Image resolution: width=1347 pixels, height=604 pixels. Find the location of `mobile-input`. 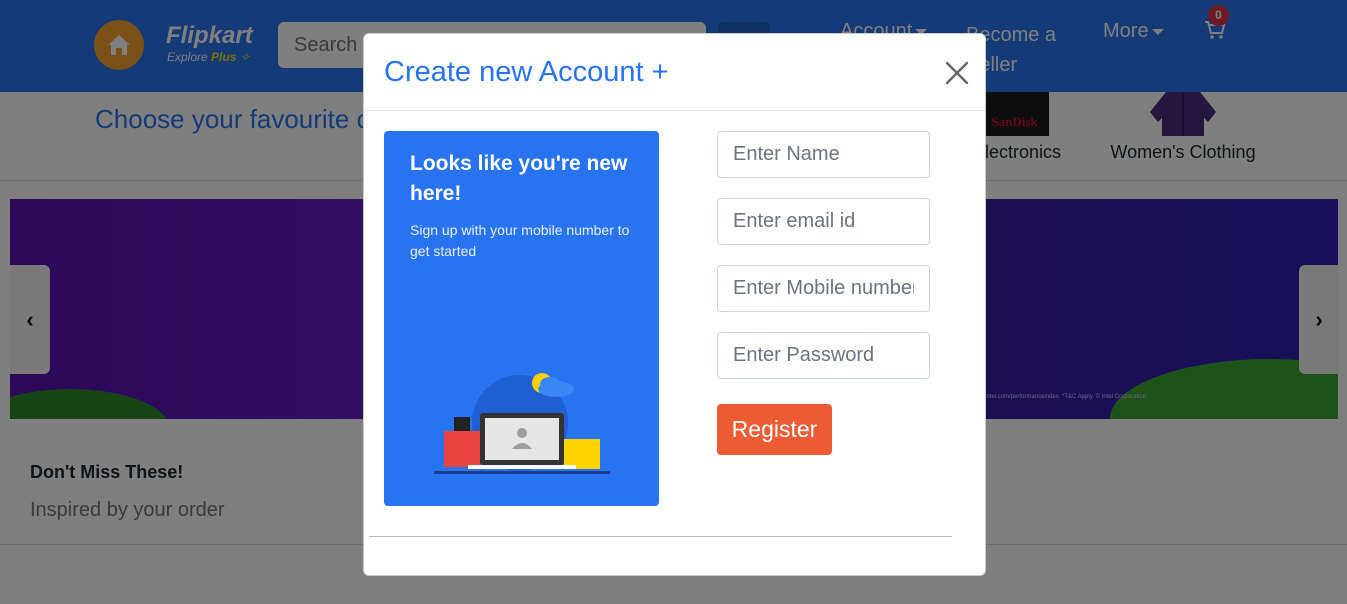

mobile-input is located at coordinates (823, 288).